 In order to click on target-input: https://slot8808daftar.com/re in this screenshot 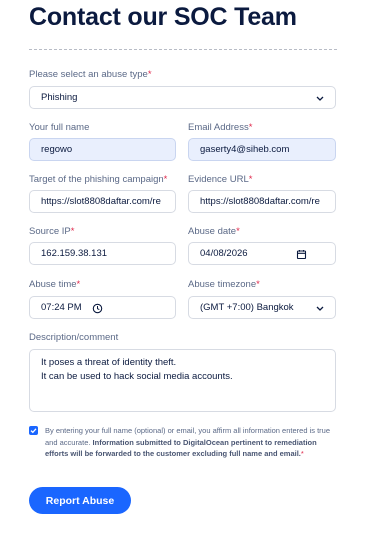, I will do `click(102, 201)`.